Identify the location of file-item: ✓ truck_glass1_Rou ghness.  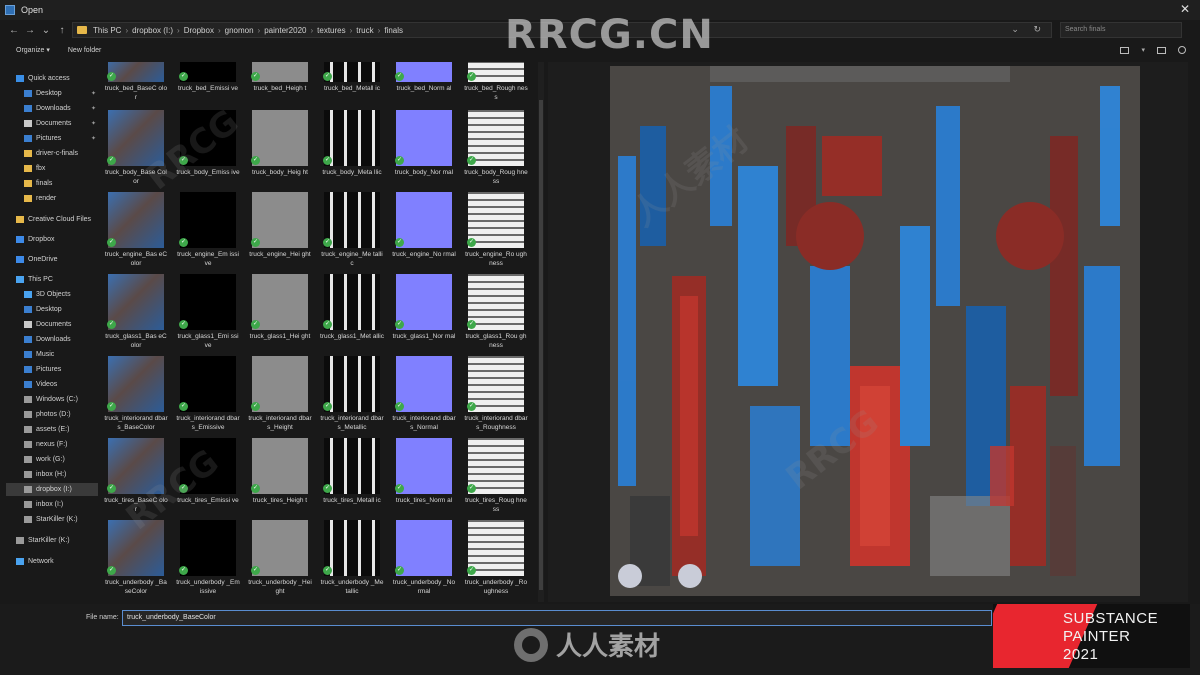
(496, 314).